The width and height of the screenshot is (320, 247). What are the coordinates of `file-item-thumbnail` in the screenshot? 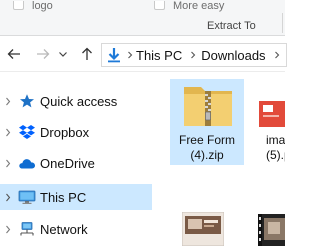 It's located at (207, 228).